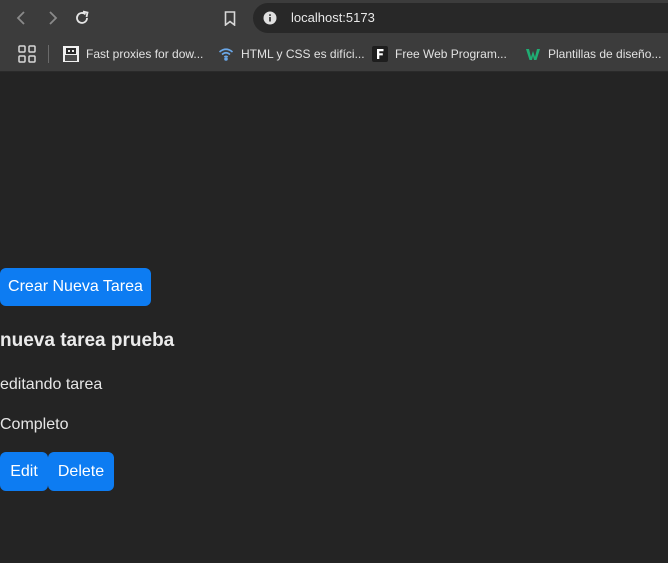 This screenshot has width=668, height=563. Describe the element at coordinates (82, 18) in the screenshot. I see `reload-icon` at that location.